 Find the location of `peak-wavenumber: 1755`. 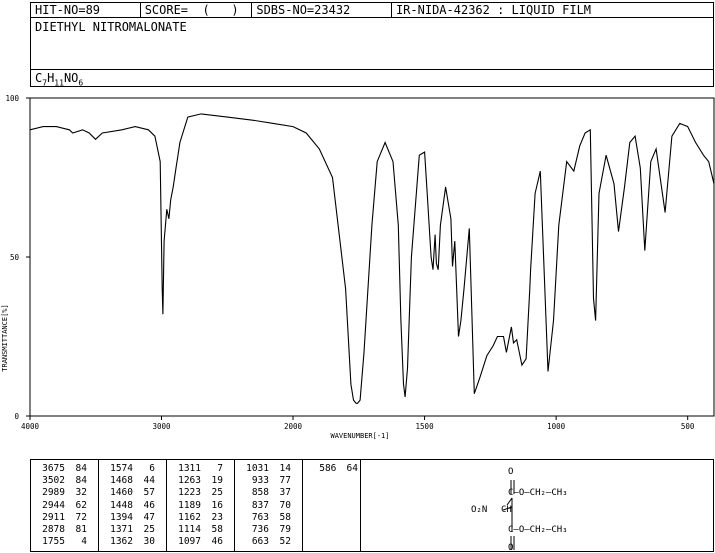

peak-wavenumber: 1755 is located at coordinates (53, 542).